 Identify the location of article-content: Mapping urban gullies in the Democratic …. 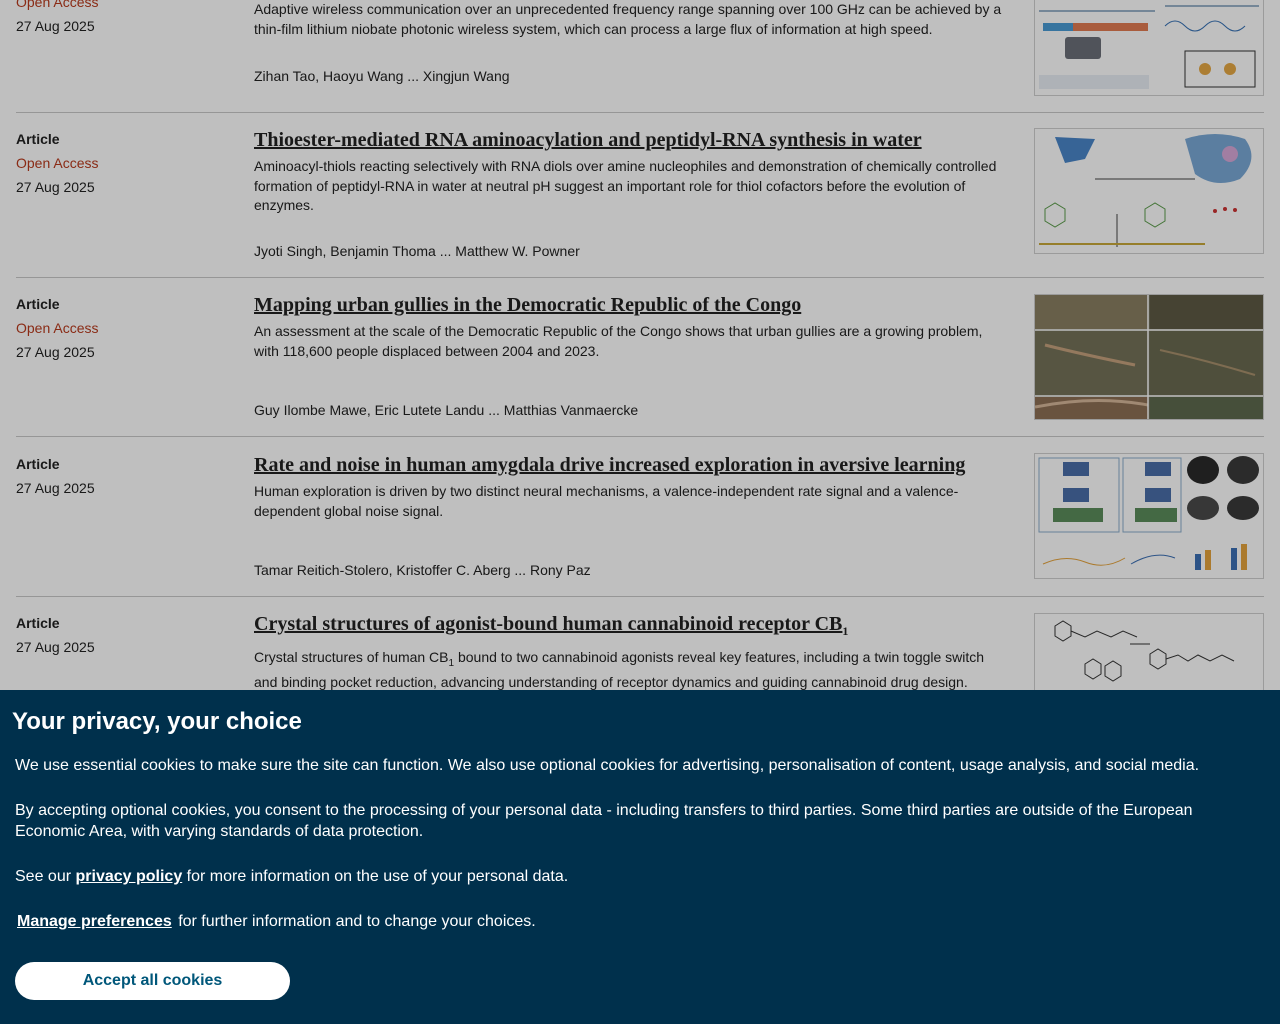
(629, 355).